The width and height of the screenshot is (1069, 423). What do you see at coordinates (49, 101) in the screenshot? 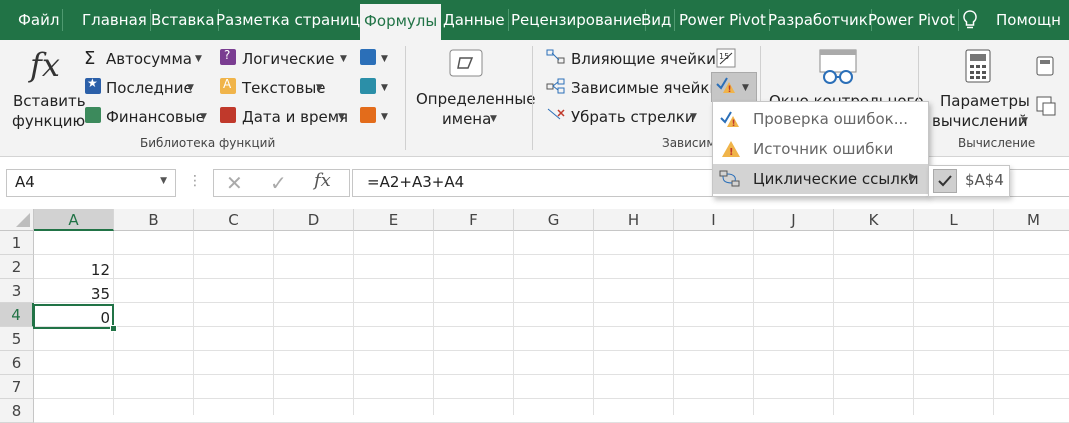
I see `insert-function-label: Вставить` at bounding box center [49, 101].